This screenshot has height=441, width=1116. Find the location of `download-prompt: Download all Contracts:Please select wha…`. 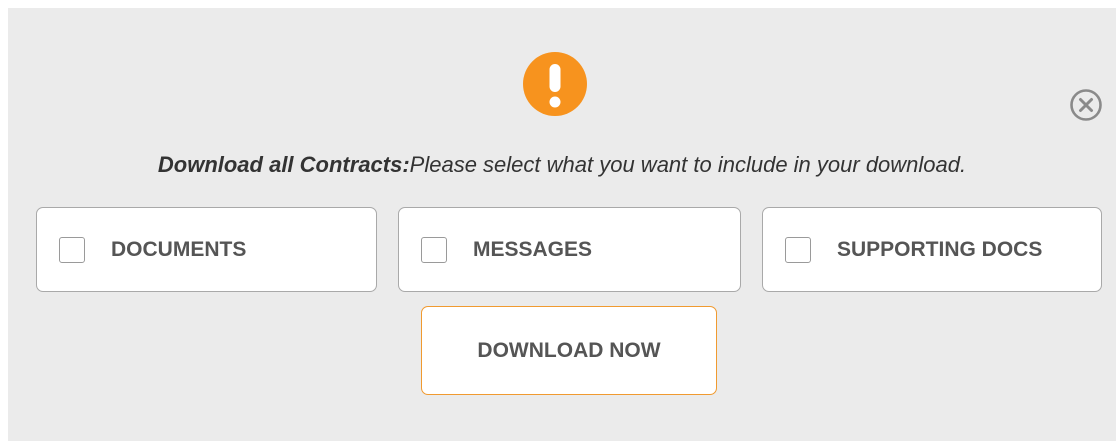

download-prompt: Download all Contracts:Please select wha… is located at coordinates (562, 165).